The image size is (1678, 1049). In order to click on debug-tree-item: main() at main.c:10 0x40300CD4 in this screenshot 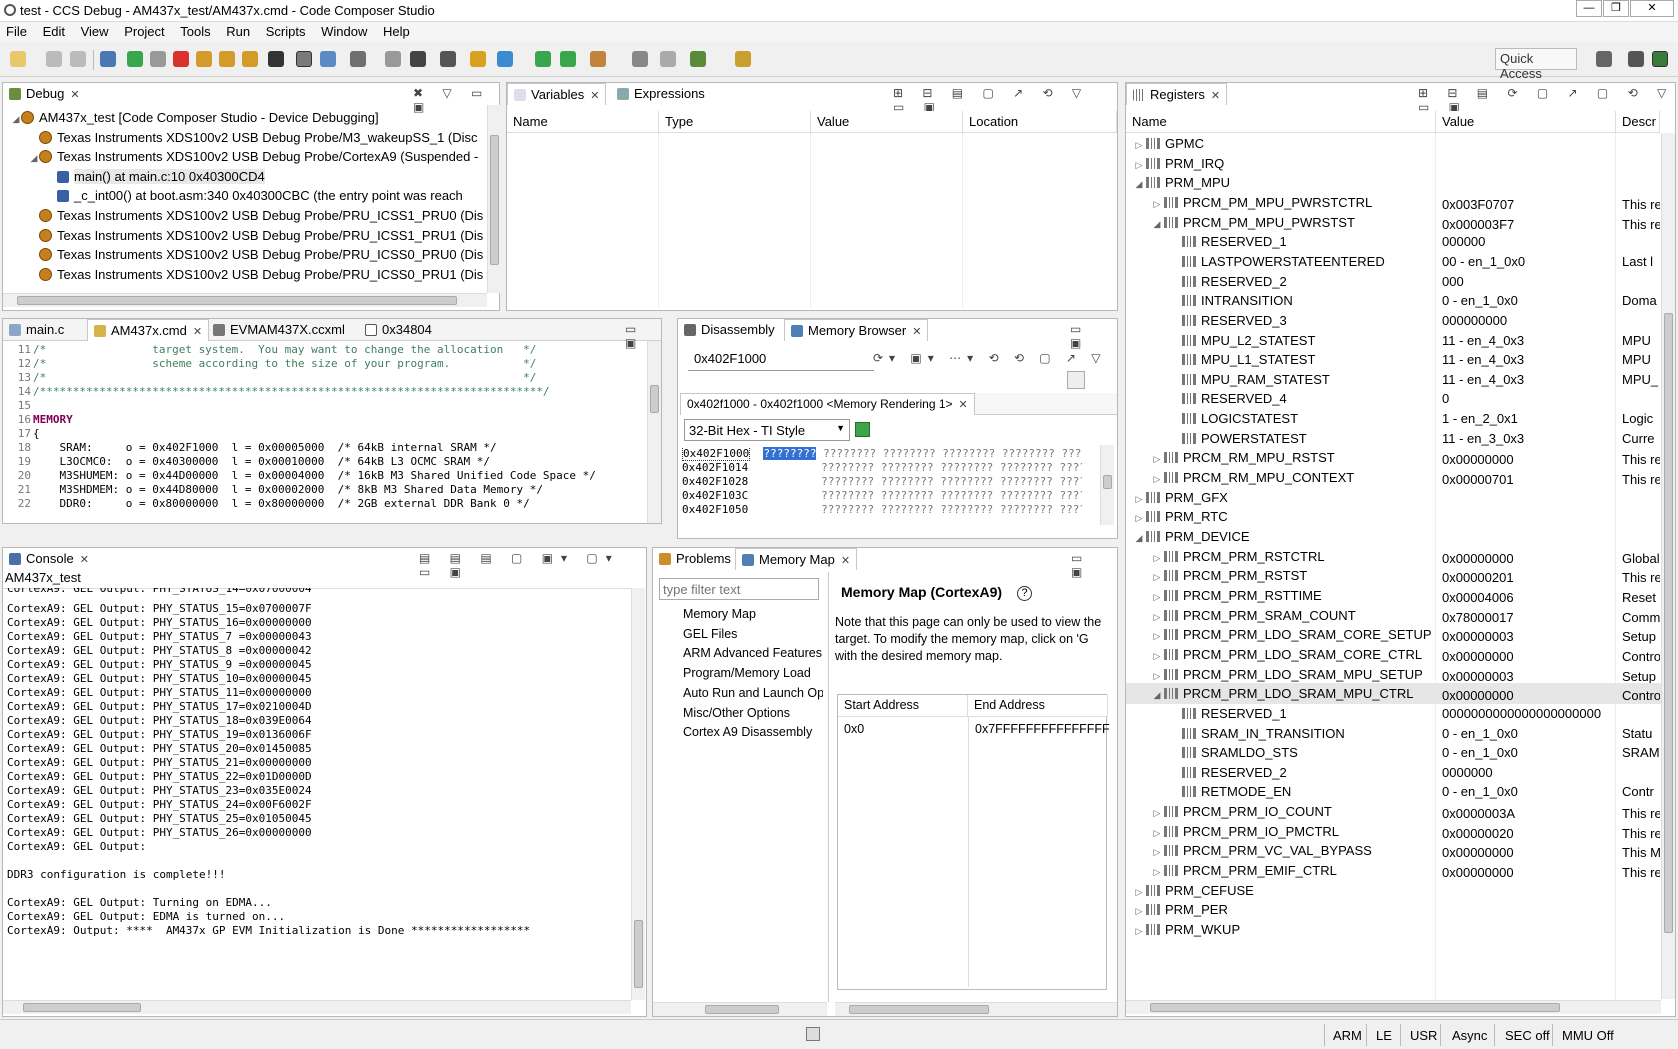, I will do `click(156, 176)`.